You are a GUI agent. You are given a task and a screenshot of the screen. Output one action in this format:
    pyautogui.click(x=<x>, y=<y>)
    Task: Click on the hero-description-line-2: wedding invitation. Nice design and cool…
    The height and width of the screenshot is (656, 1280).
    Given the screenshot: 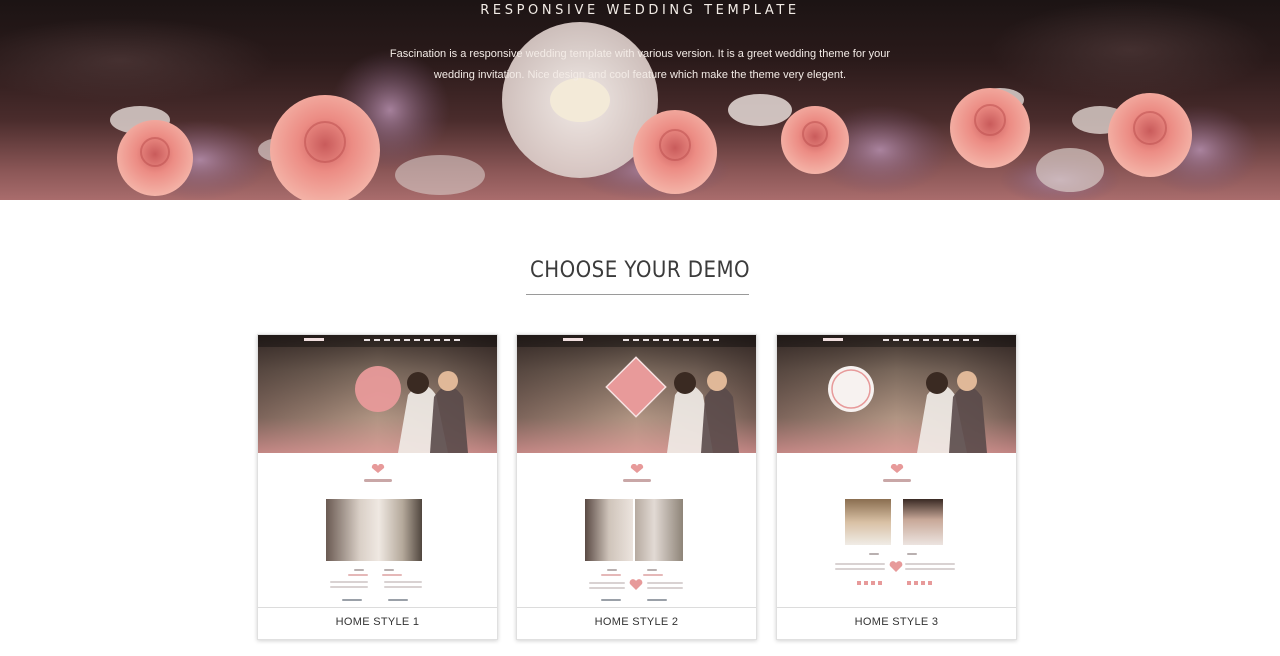 What is the action you would take?
    pyautogui.click(x=640, y=75)
    